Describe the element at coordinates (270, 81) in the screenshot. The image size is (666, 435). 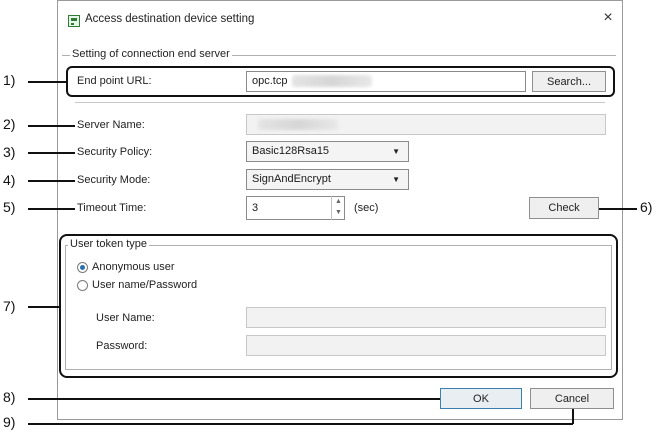
I see `endpoint-url-value: opc.tcp` at that location.